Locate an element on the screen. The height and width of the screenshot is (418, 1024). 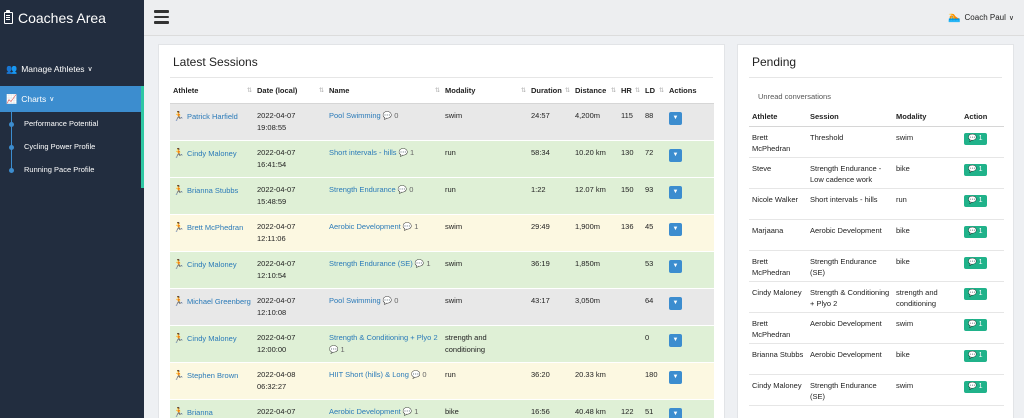
column-header: Modality ⇅ is located at coordinates (485, 91).